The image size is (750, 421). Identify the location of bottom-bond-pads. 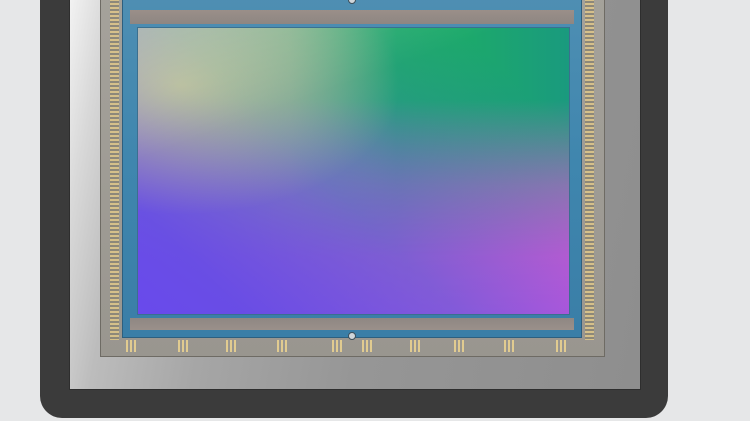
(352, 346).